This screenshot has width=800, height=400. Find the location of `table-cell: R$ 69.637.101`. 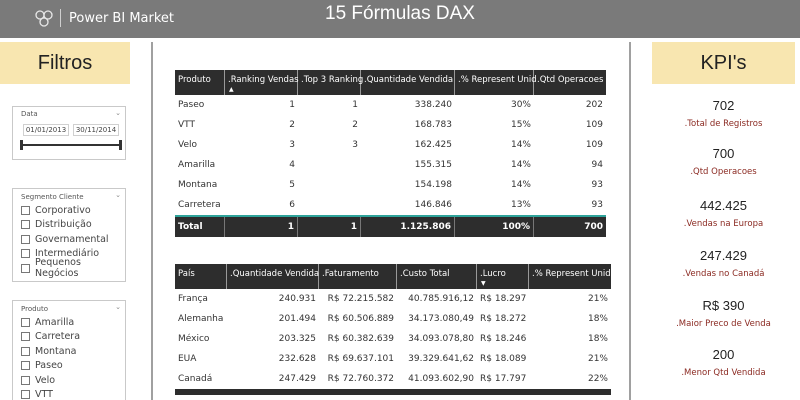

table-cell: R$ 69.637.101 is located at coordinates (360, 359).